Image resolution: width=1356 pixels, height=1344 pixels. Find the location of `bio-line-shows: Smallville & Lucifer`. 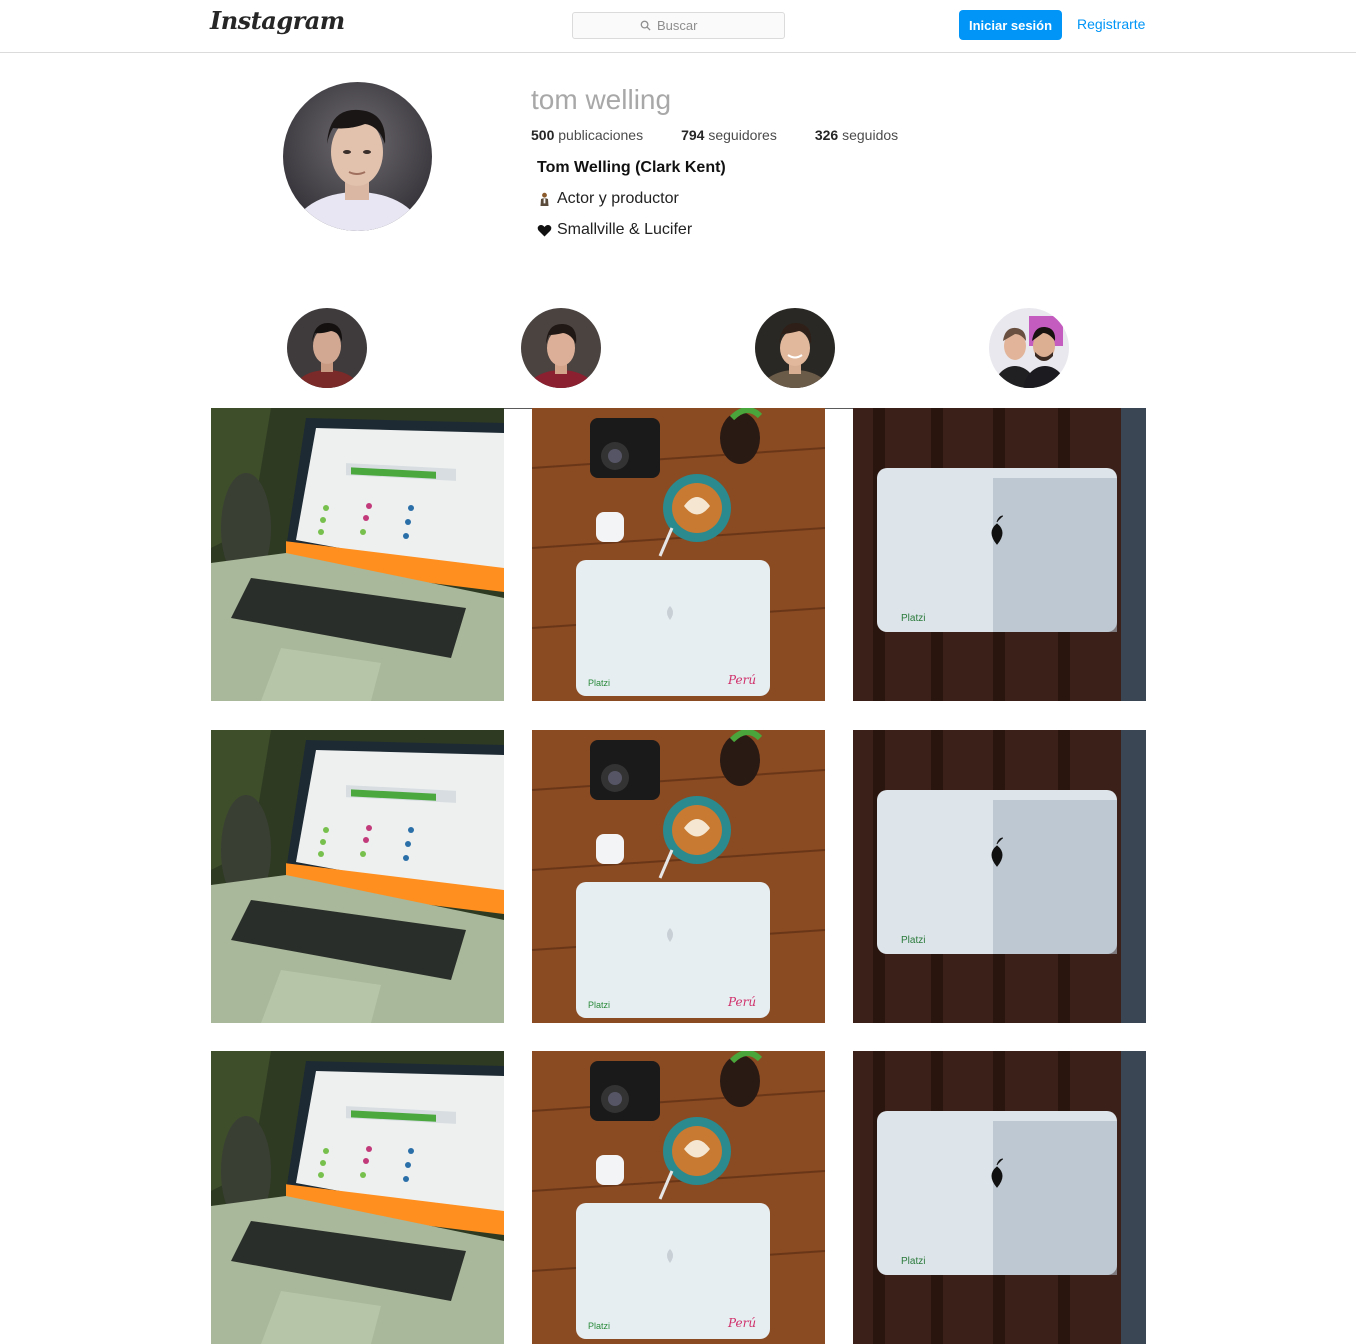

bio-line-shows: Smallville & Lucifer is located at coordinates (614, 230).